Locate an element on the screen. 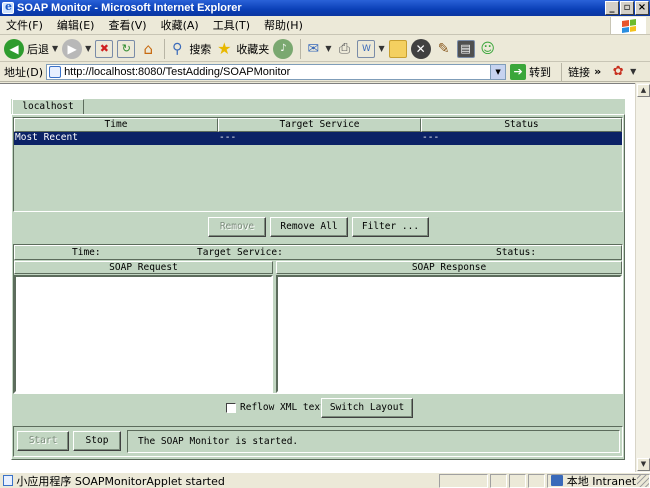 This screenshot has height=488, width=650. folder-icon is located at coordinates (397, 48).